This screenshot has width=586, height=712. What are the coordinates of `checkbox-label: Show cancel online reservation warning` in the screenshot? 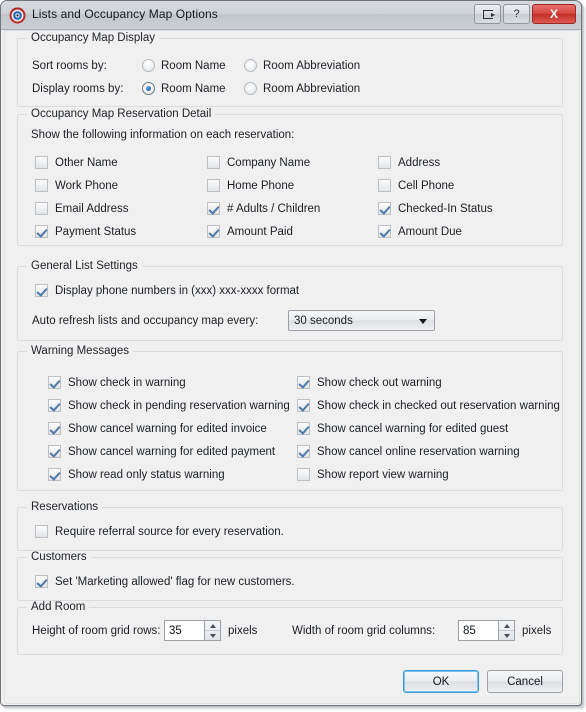 It's located at (418, 451).